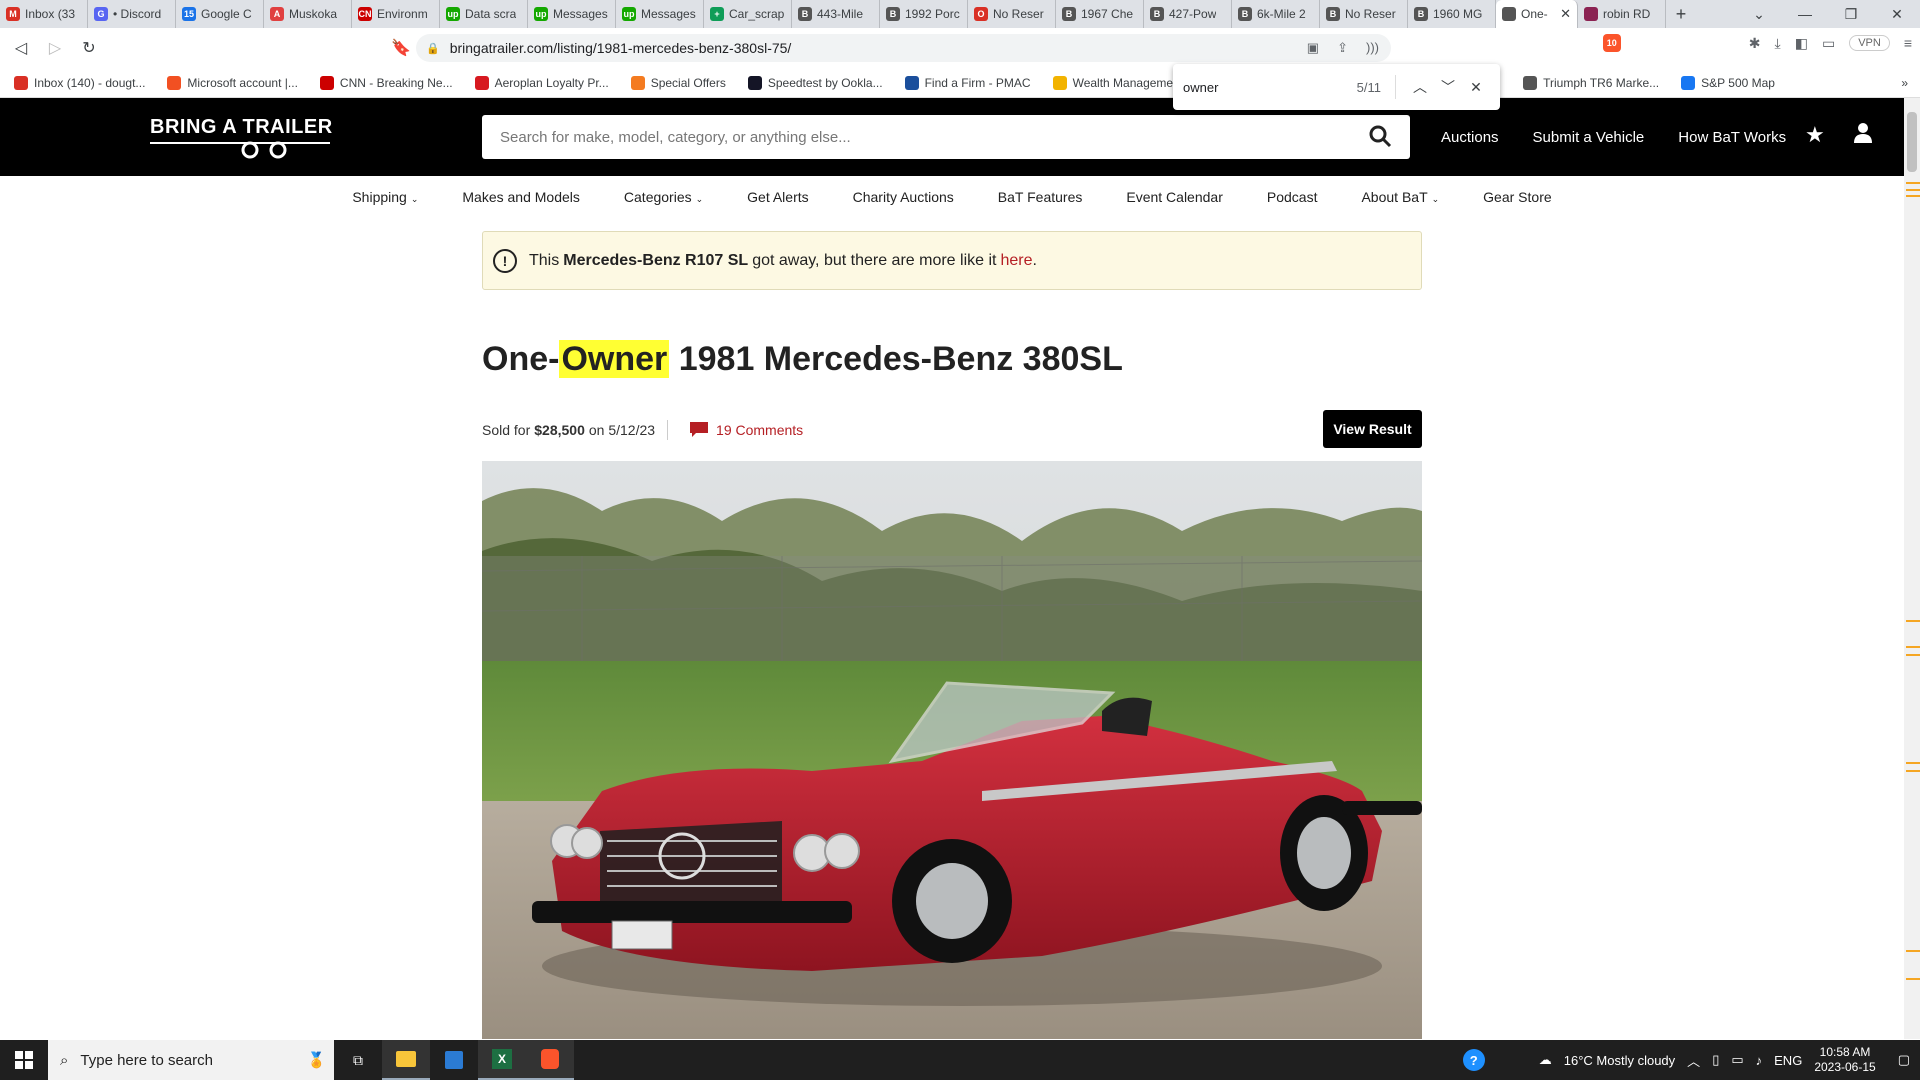 Image resolution: width=1920 pixels, height=1080 pixels. What do you see at coordinates (678, 82) in the screenshot?
I see `bookmark-item: Special Offers` at bounding box center [678, 82].